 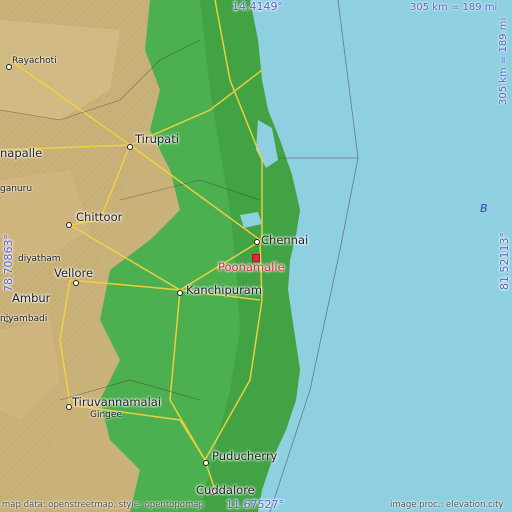 I want to click on label-chittoor: Chittoor, so click(x=99, y=217).